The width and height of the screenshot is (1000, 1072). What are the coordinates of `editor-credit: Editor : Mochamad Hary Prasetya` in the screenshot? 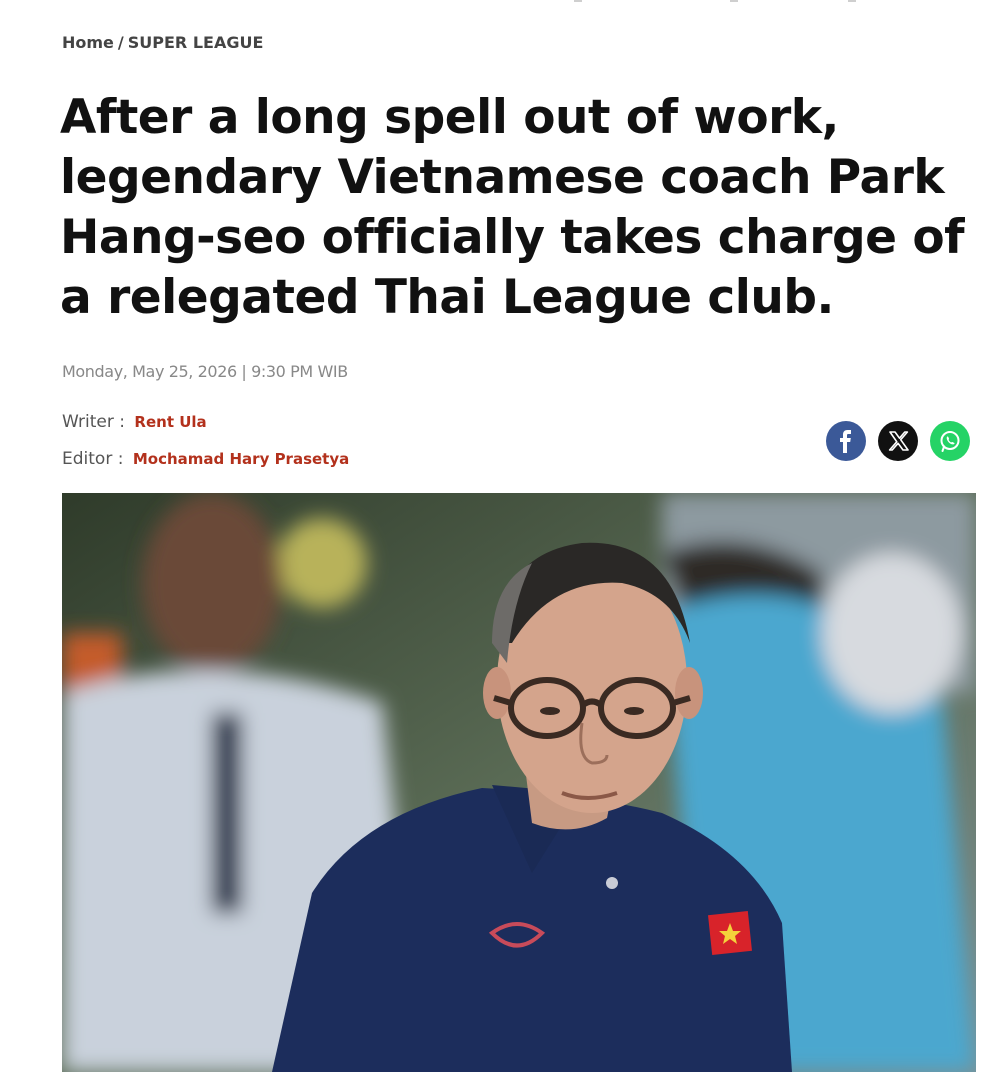 It's located at (205, 459).